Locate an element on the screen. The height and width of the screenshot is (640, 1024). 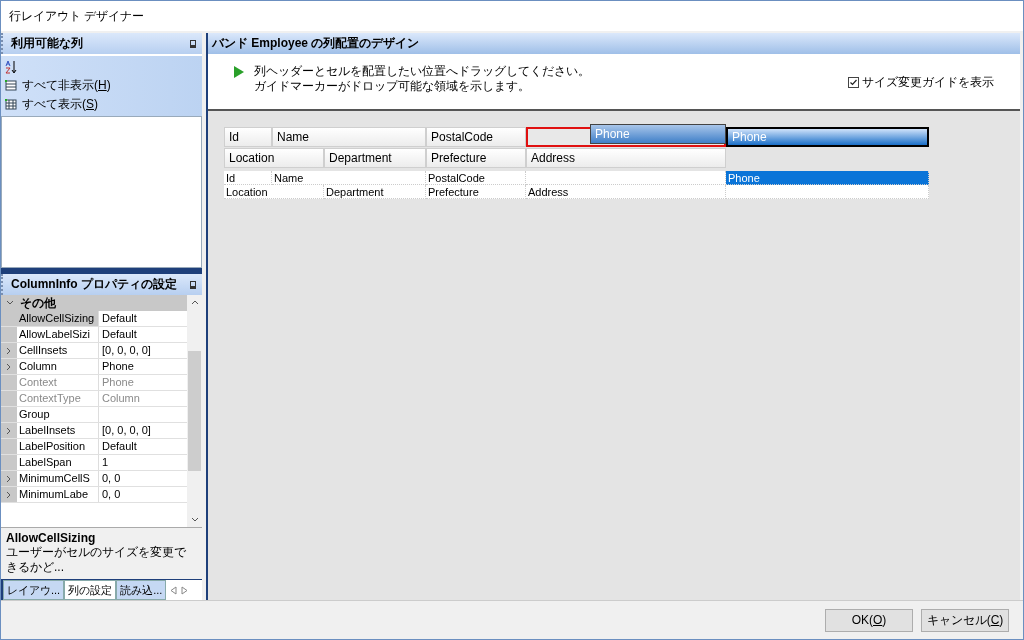
property-name: LabelInsets is located at coordinates (58, 430).